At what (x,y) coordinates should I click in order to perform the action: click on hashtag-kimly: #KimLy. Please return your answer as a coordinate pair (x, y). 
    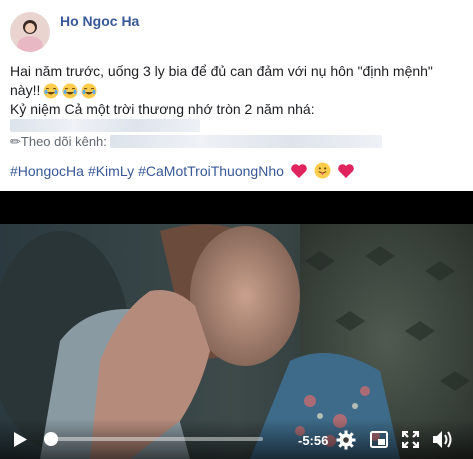
    Looking at the image, I should click on (111, 171).